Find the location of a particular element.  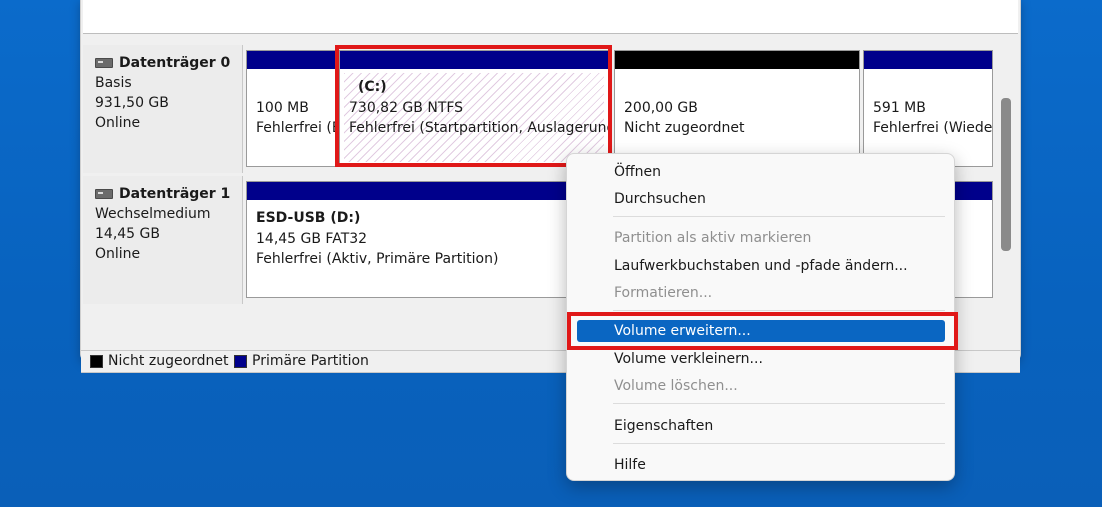

partition-name: ESD-USB (D:) is located at coordinates (308, 218).